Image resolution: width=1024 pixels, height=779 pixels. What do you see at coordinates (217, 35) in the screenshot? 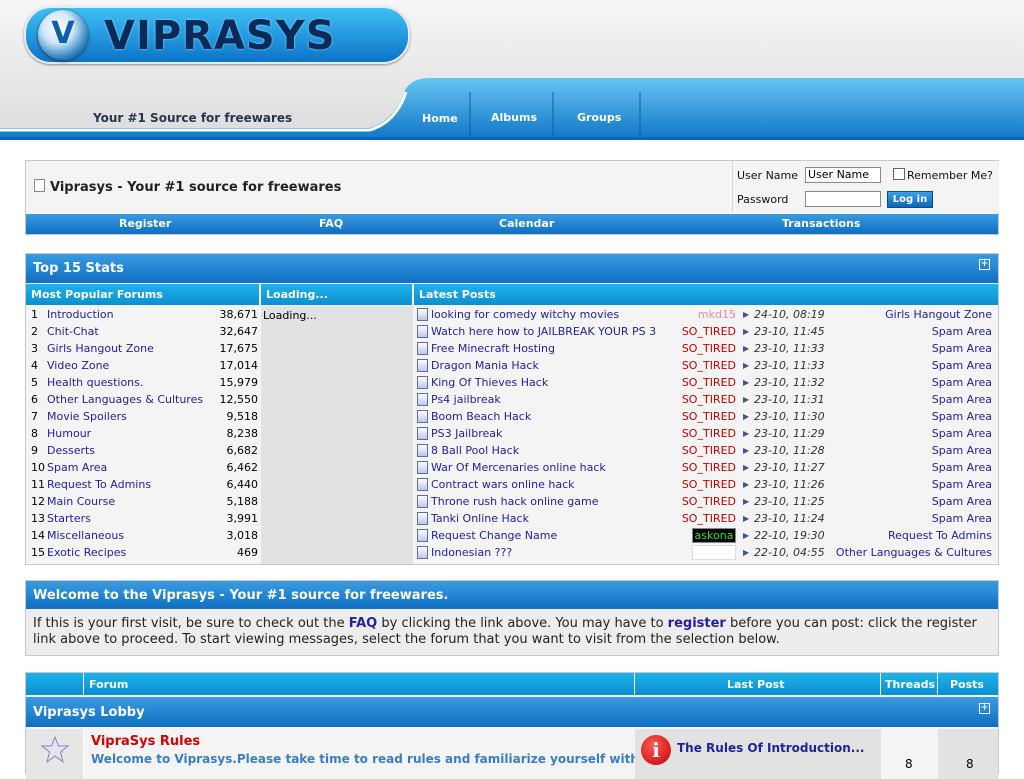
I see `site-logo: V VIPRASYS` at bounding box center [217, 35].